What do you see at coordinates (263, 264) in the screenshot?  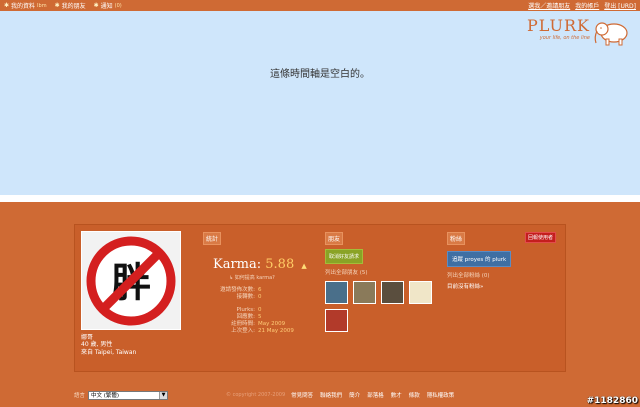 I see `karma-display: Karma: 5.88 ▲` at bounding box center [263, 264].